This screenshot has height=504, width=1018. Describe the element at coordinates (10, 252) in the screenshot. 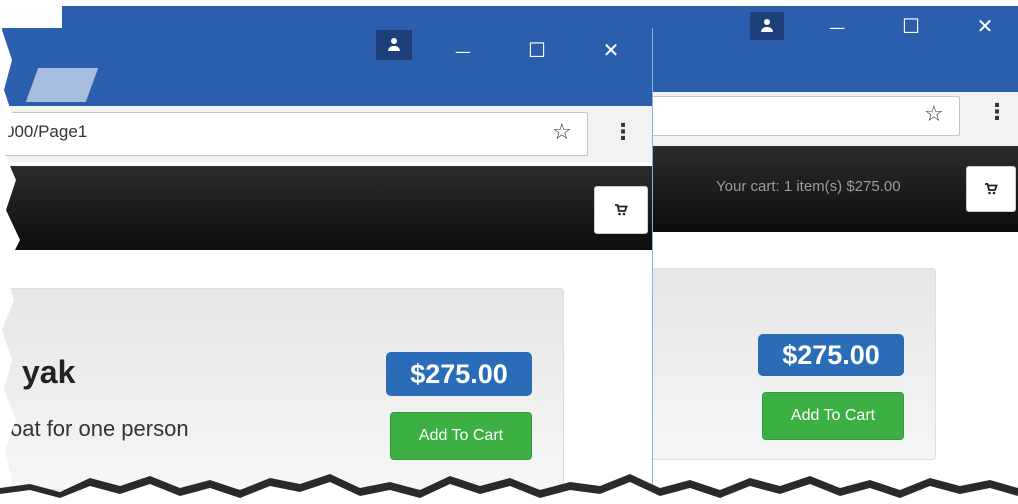

I see `torn-left-edge` at that location.